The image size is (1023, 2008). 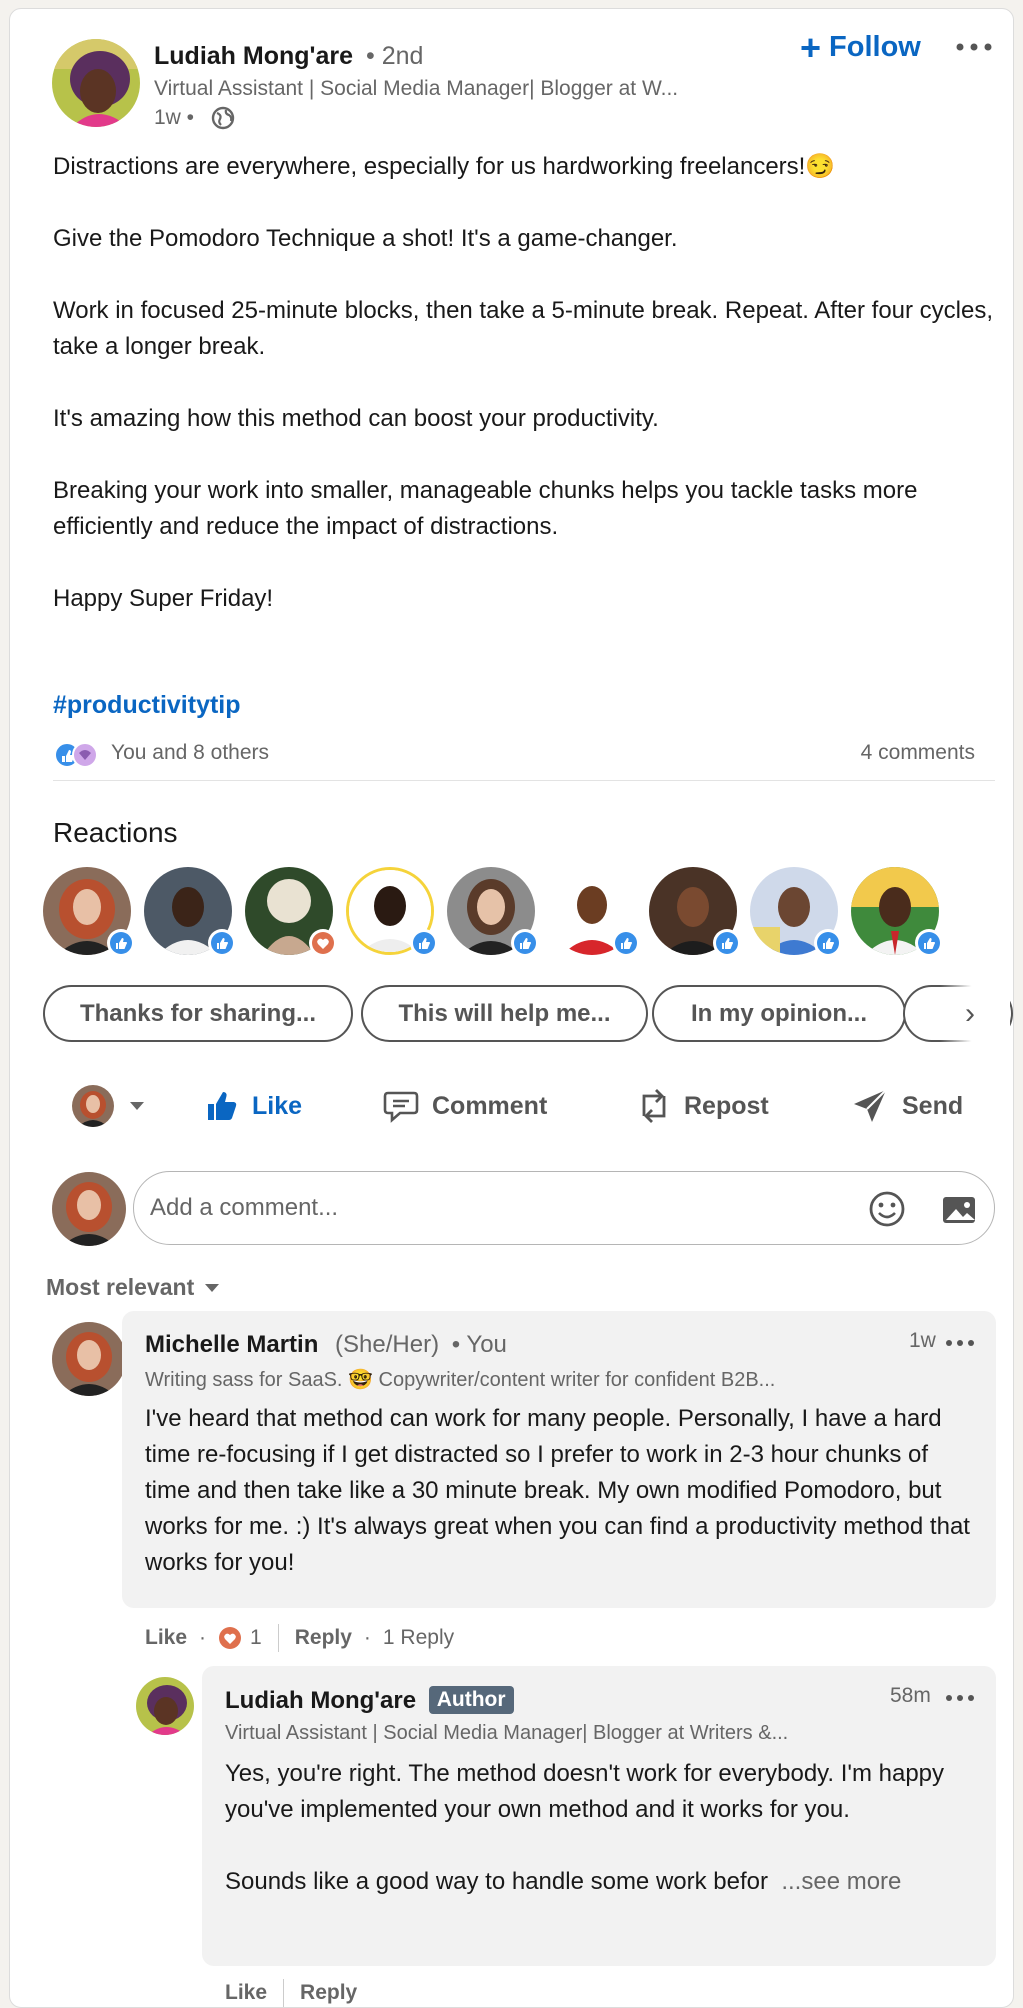 What do you see at coordinates (253, 56) in the screenshot?
I see `author-name: Ludiah Mong'are` at bounding box center [253, 56].